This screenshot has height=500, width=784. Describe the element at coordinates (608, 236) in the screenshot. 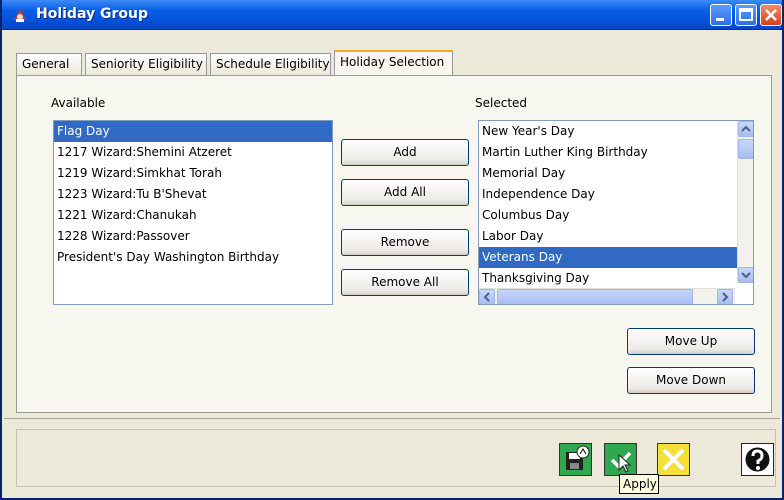

I see `selected-item: Labor Day` at that location.